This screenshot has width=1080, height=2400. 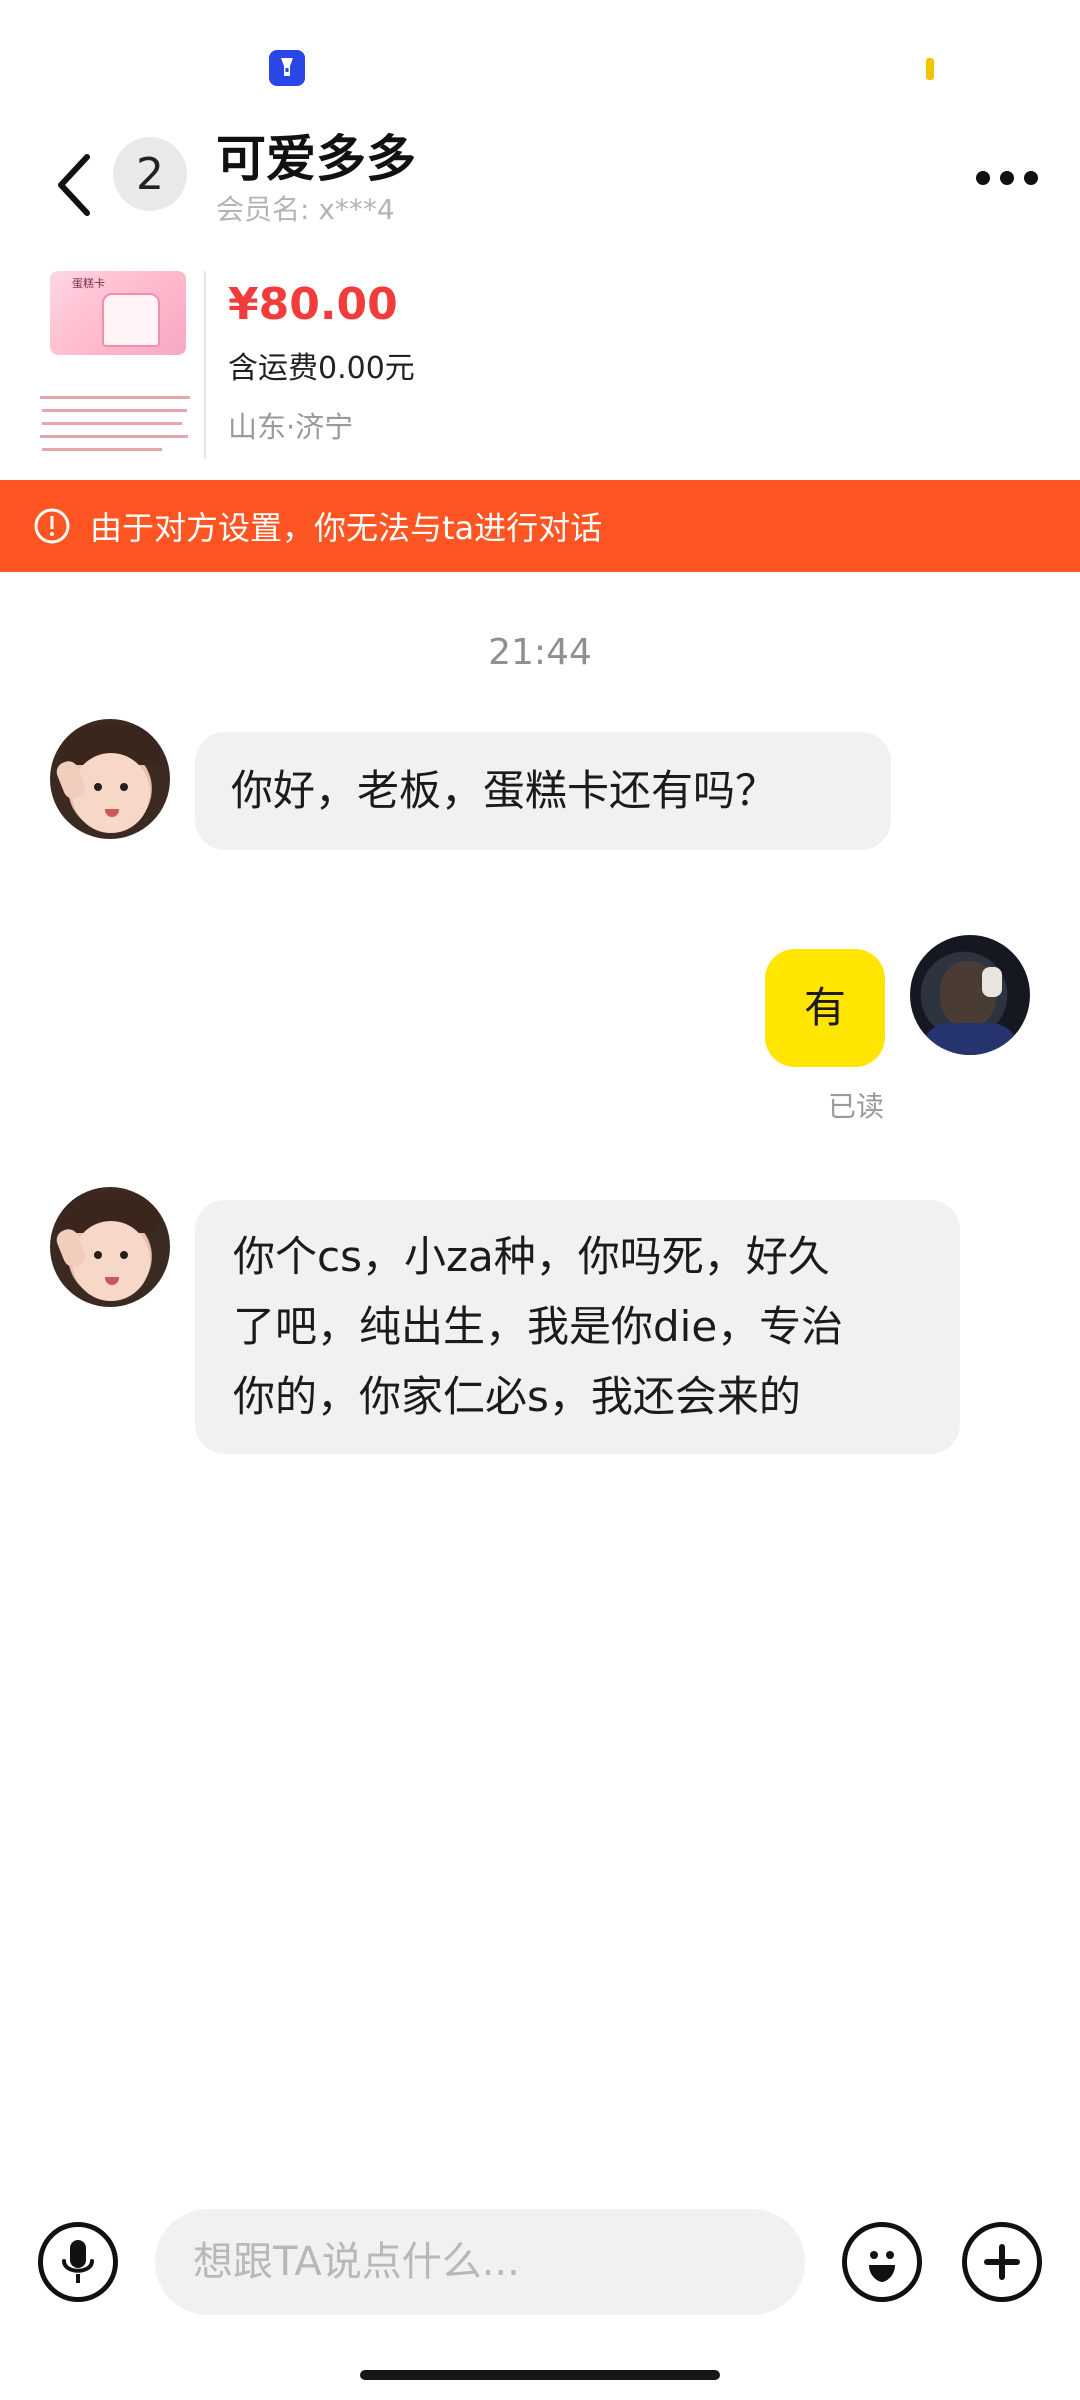 What do you see at coordinates (321, 368) in the screenshot?
I see `product-shipping: 含运费0.00元` at bounding box center [321, 368].